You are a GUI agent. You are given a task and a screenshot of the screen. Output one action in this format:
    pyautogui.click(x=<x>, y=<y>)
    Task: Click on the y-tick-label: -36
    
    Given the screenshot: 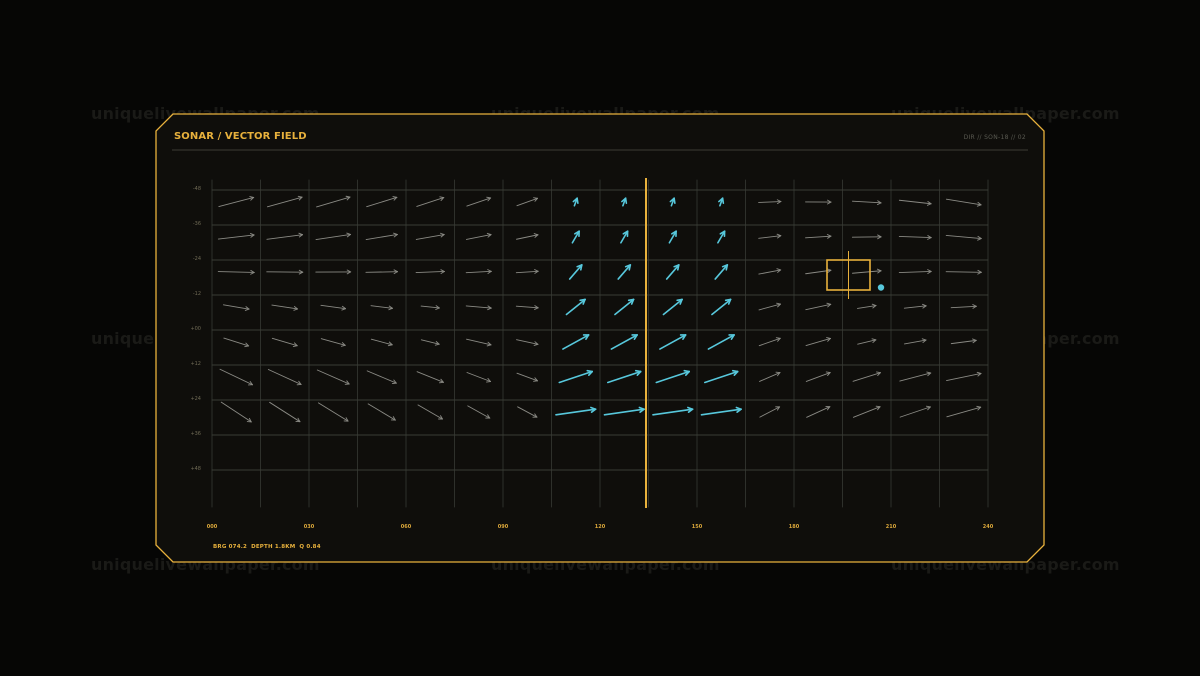 What is the action you would take?
    pyautogui.click(x=196, y=224)
    